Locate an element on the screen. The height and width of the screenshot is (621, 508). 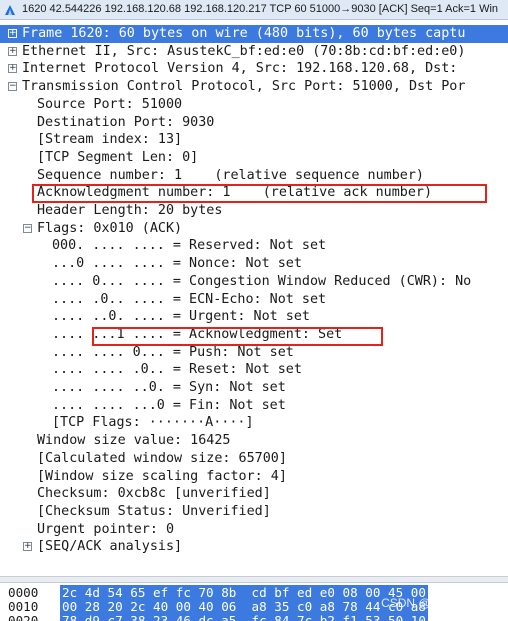
tree-row: 000. .... .... = Reserved: Not set is located at coordinates (254, 246).